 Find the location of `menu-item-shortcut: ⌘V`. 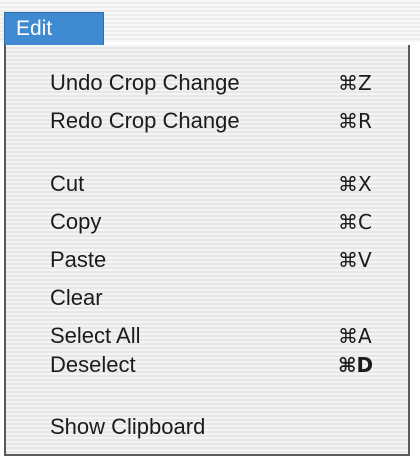

menu-item-shortcut: ⌘V is located at coordinates (355, 260).